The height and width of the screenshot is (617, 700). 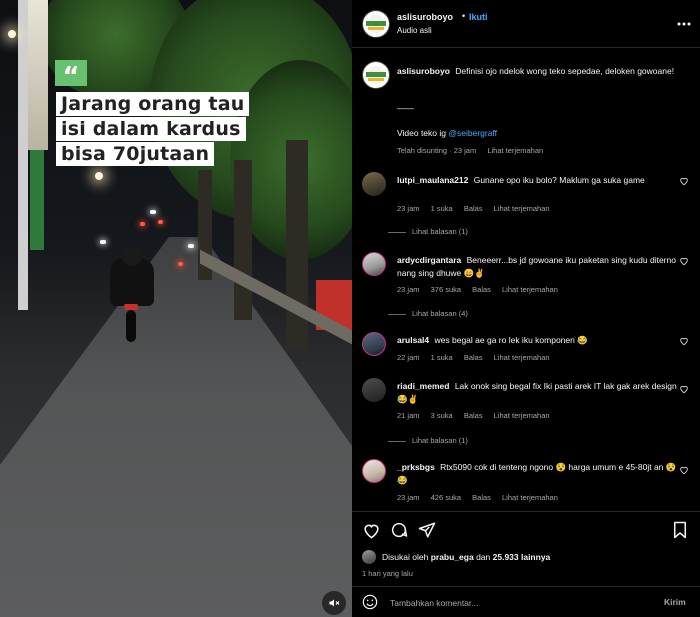 What do you see at coordinates (135, 154) in the screenshot?
I see `caption-line: bisa 70jutaan` at bounding box center [135, 154].